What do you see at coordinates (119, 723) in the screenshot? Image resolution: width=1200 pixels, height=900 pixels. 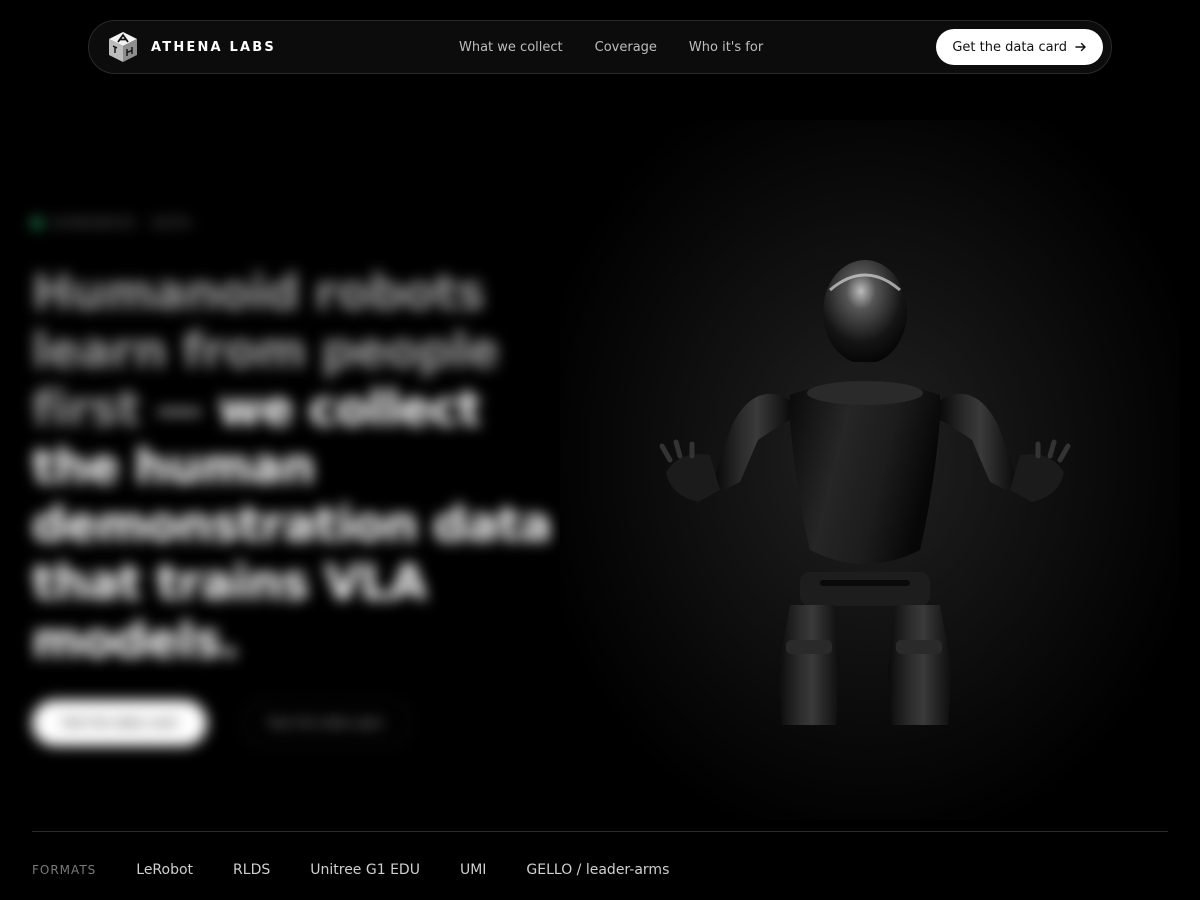 I see `hero-primary-button: Get the data card` at bounding box center [119, 723].